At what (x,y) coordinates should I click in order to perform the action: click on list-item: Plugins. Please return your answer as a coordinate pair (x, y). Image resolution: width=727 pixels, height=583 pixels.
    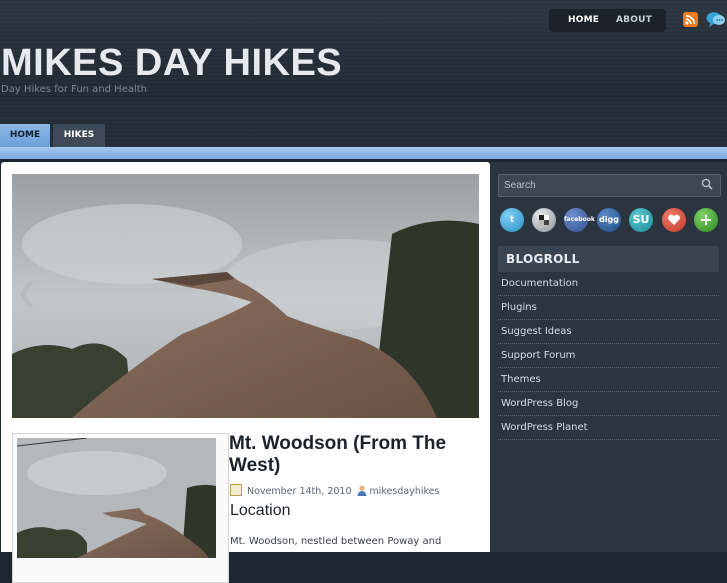
    Looking at the image, I should click on (608, 308).